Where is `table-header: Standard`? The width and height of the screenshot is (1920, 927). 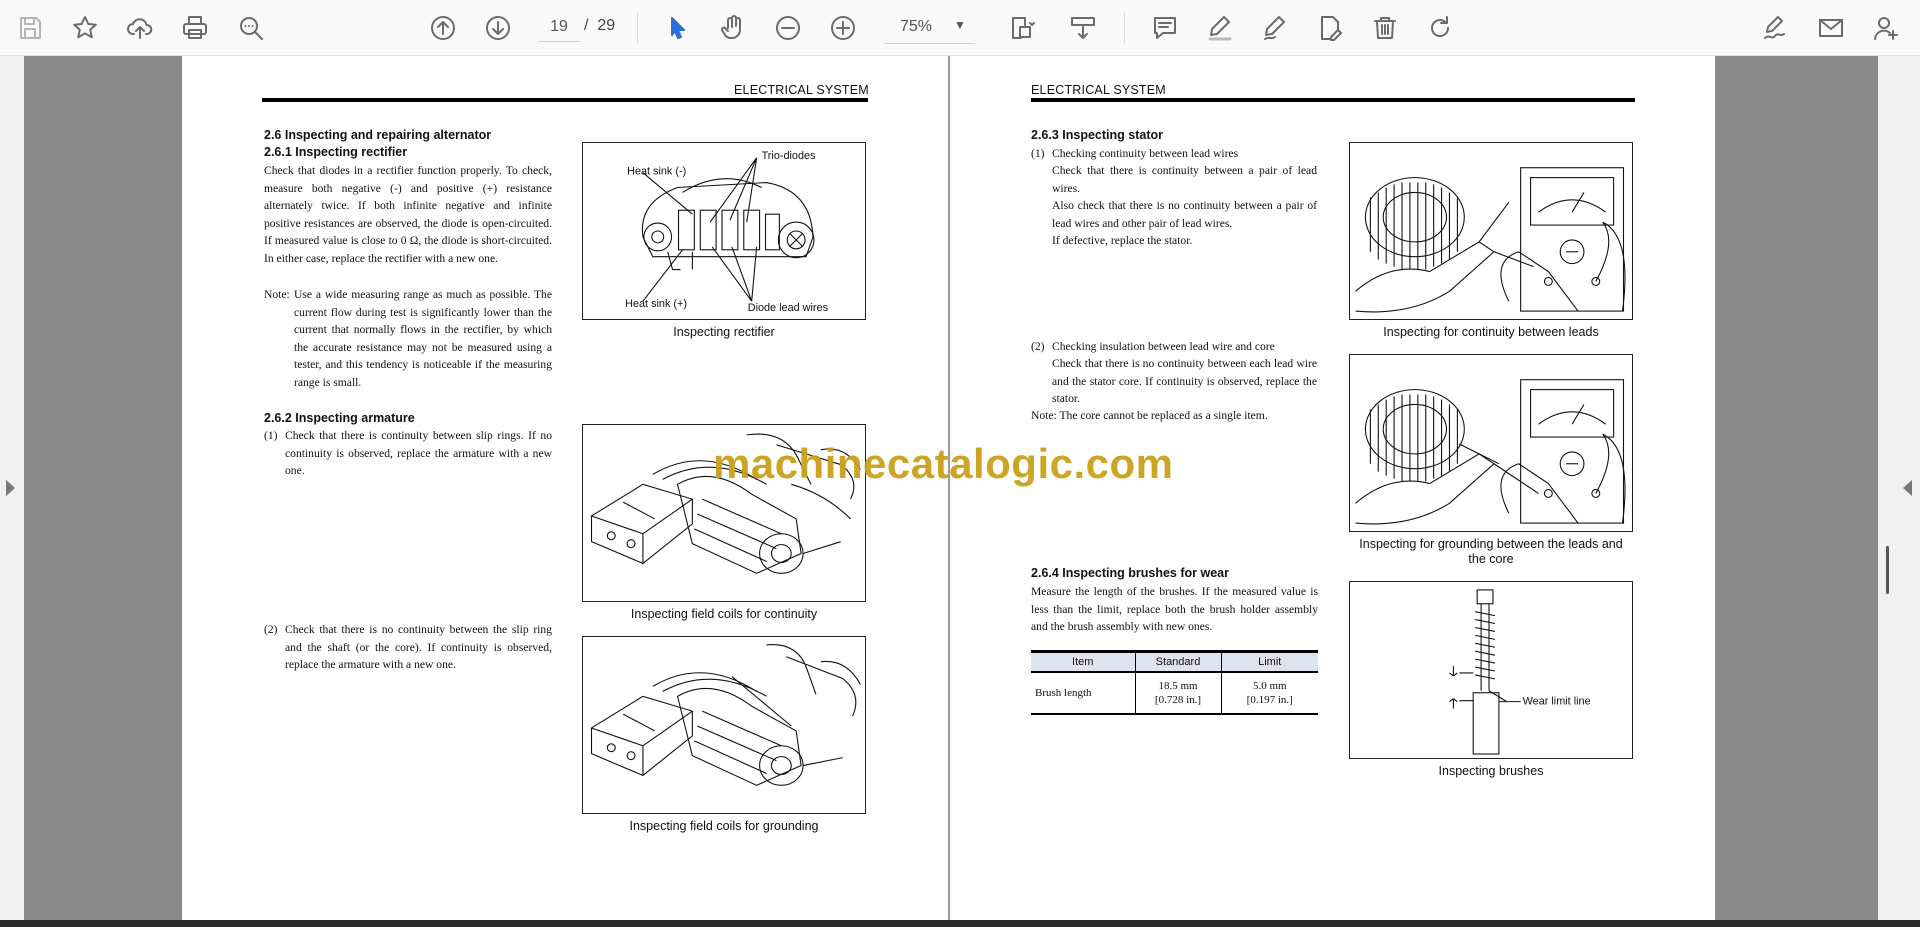
table-header: Standard is located at coordinates (1177, 661).